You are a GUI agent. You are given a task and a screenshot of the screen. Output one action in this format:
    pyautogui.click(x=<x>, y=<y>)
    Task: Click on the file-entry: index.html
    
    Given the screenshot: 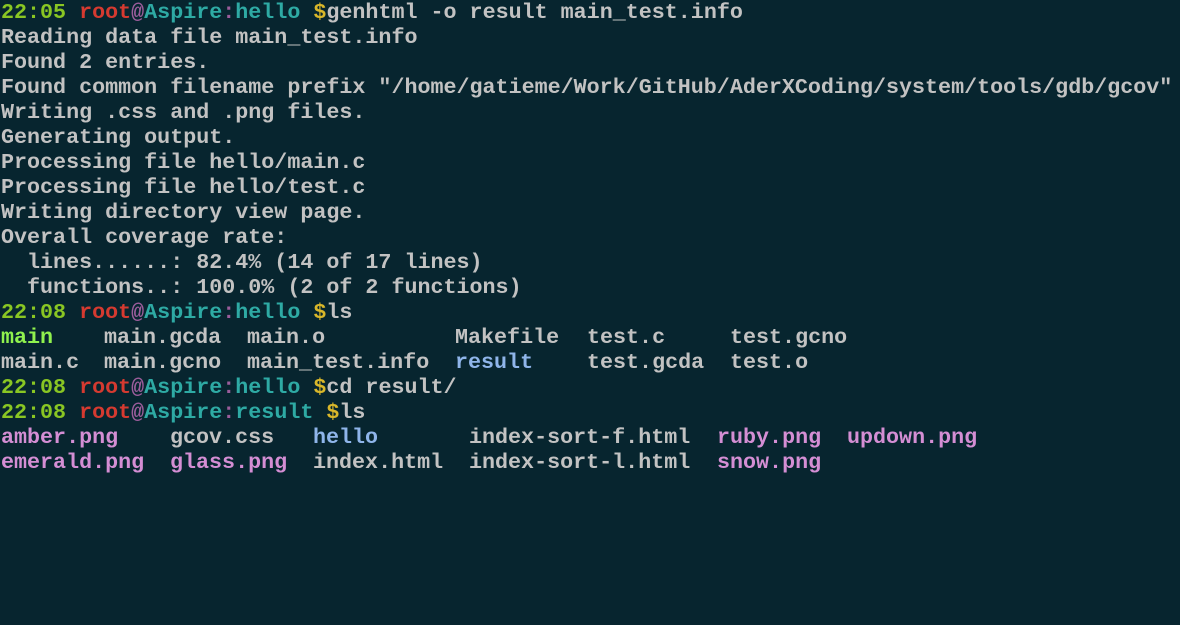 What is the action you would take?
    pyautogui.click(x=378, y=462)
    